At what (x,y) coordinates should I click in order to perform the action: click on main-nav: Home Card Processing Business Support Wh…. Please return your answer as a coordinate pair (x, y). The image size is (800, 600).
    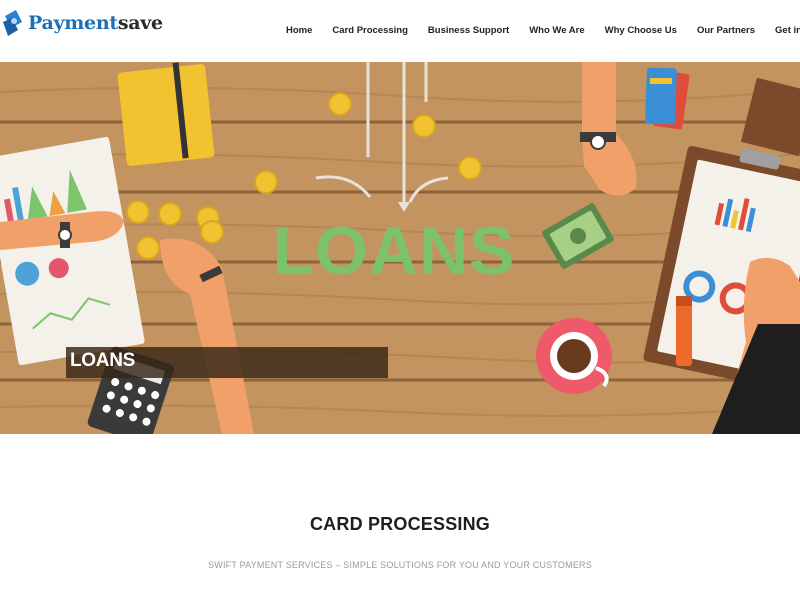
    Looking at the image, I should click on (543, 30).